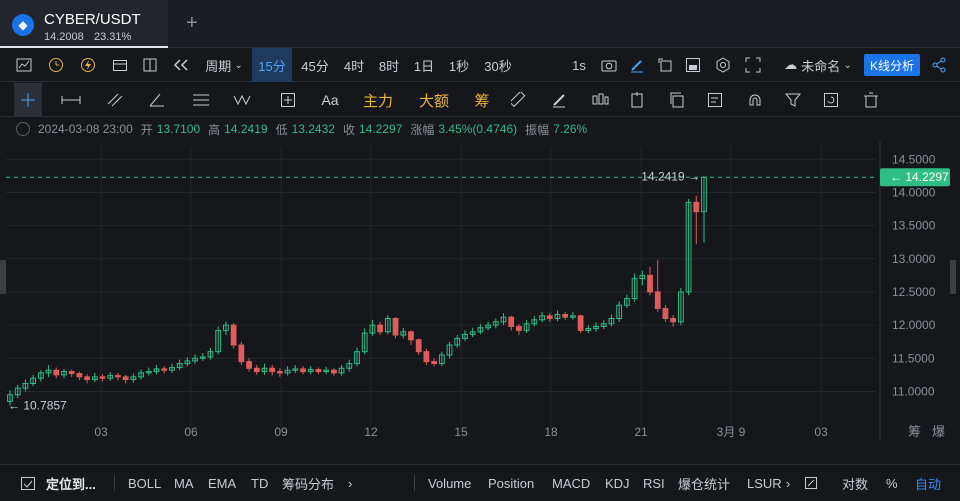  What do you see at coordinates (831, 100) in the screenshot?
I see `refresh-icon` at bounding box center [831, 100].